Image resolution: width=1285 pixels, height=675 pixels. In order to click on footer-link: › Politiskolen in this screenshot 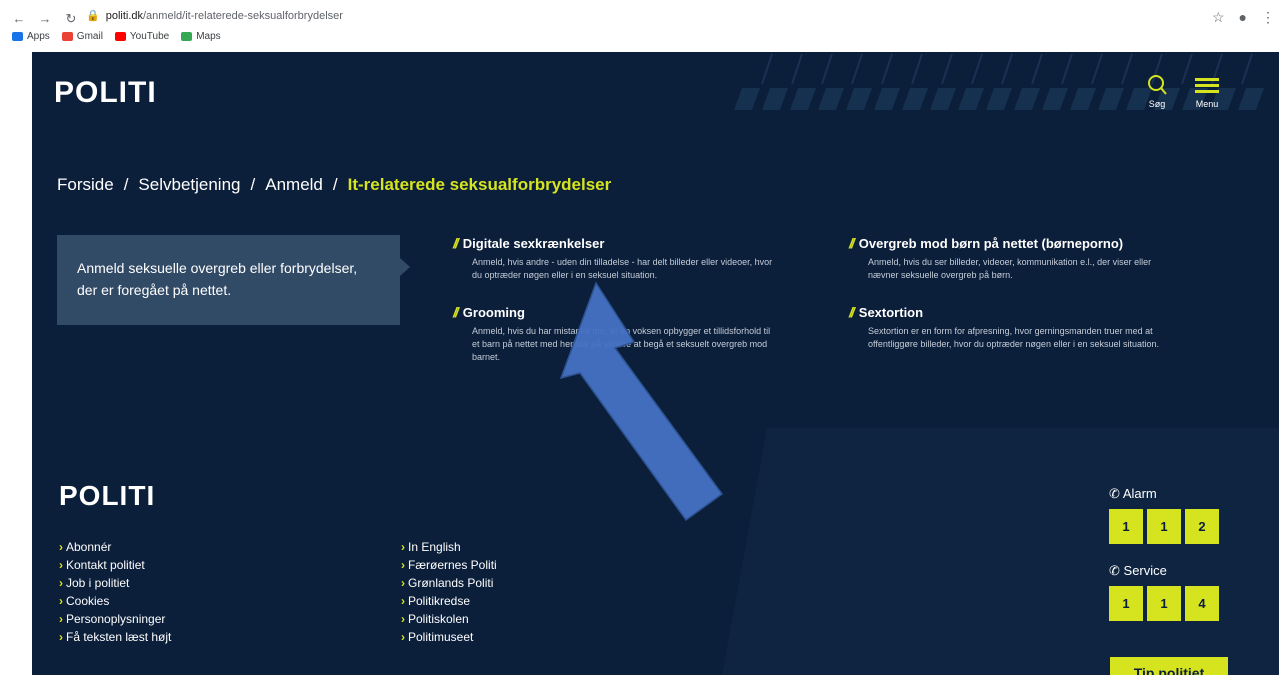, I will do `click(449, 619)`.